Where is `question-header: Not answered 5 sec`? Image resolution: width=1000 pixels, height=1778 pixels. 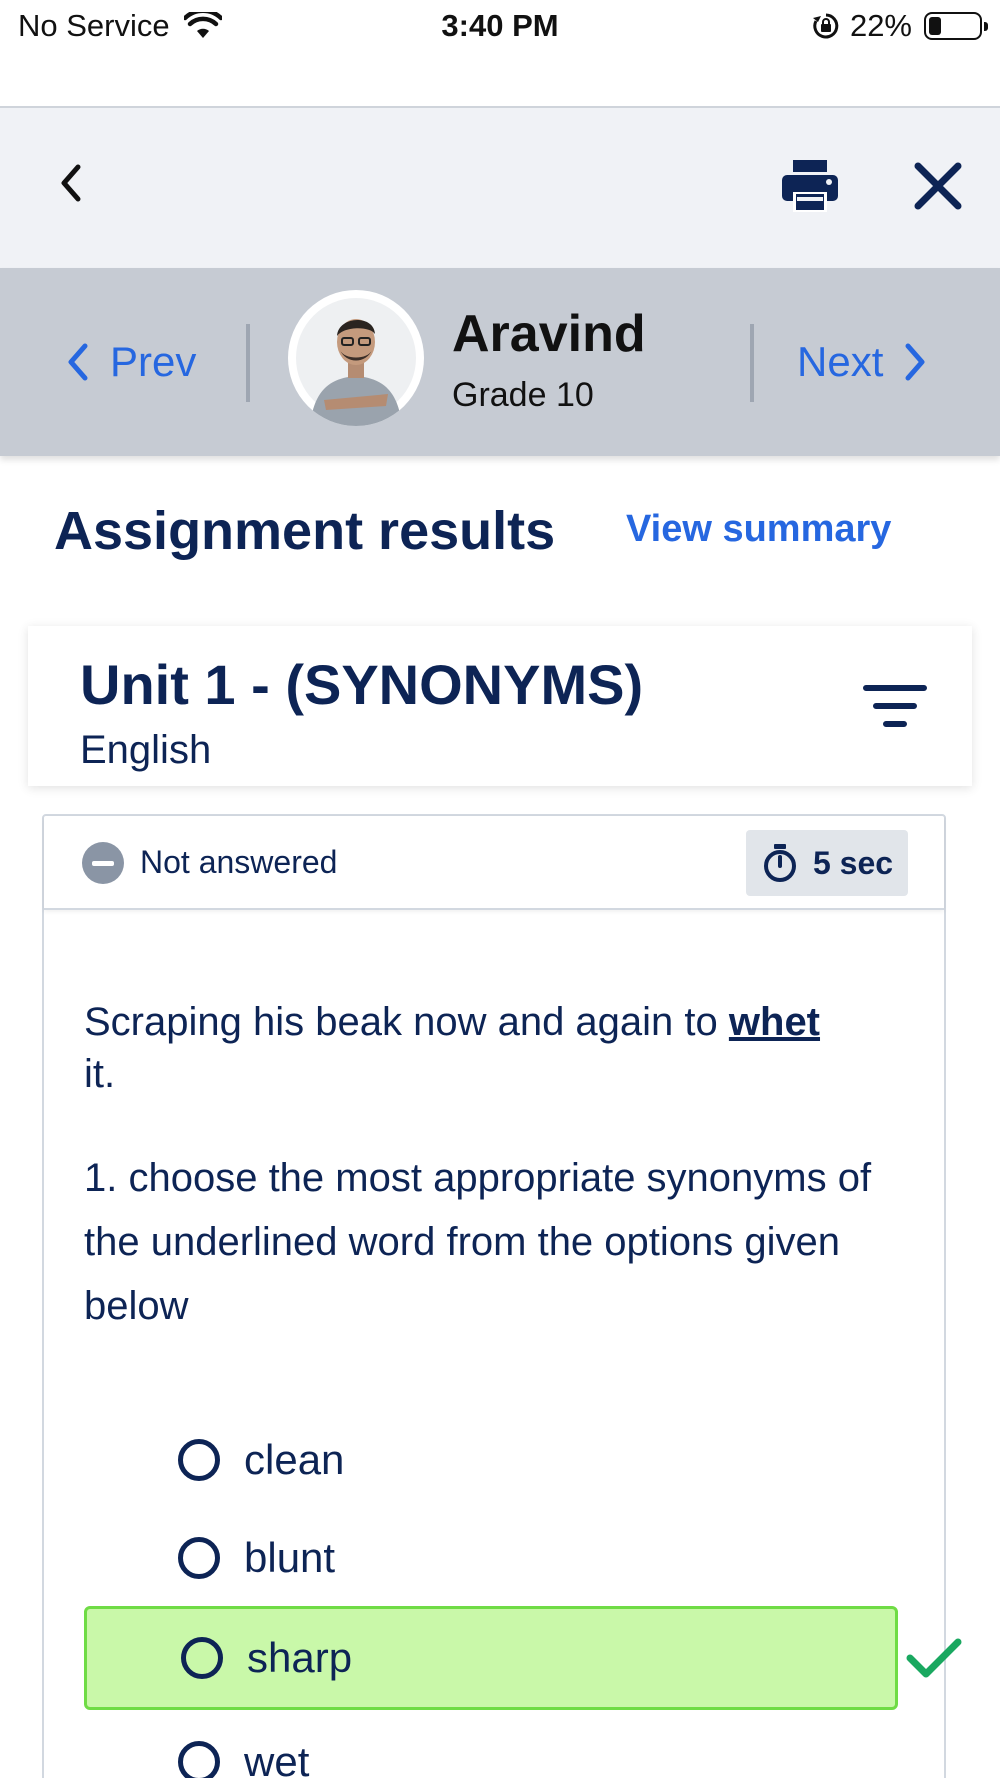
question-header: Not answered 5 sec is located at coordinates (494, 863).